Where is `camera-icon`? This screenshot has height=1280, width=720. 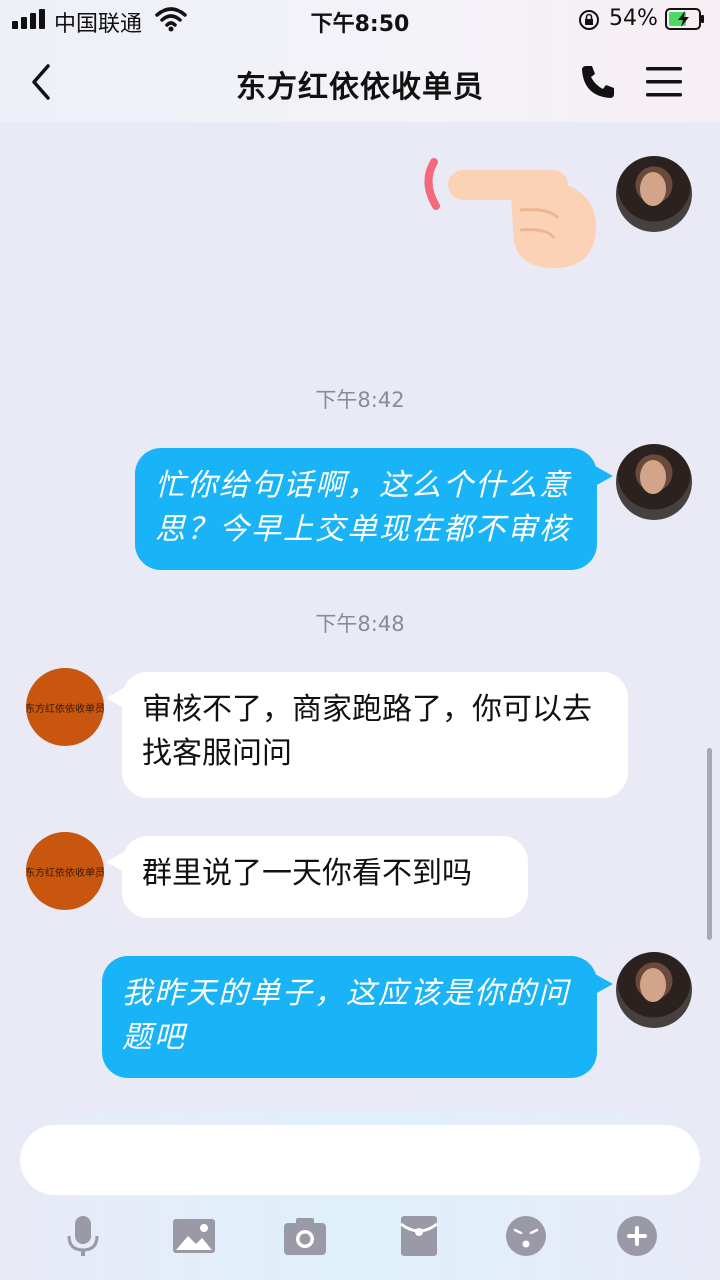
camera-icon is located at coordinates (305, 1236).